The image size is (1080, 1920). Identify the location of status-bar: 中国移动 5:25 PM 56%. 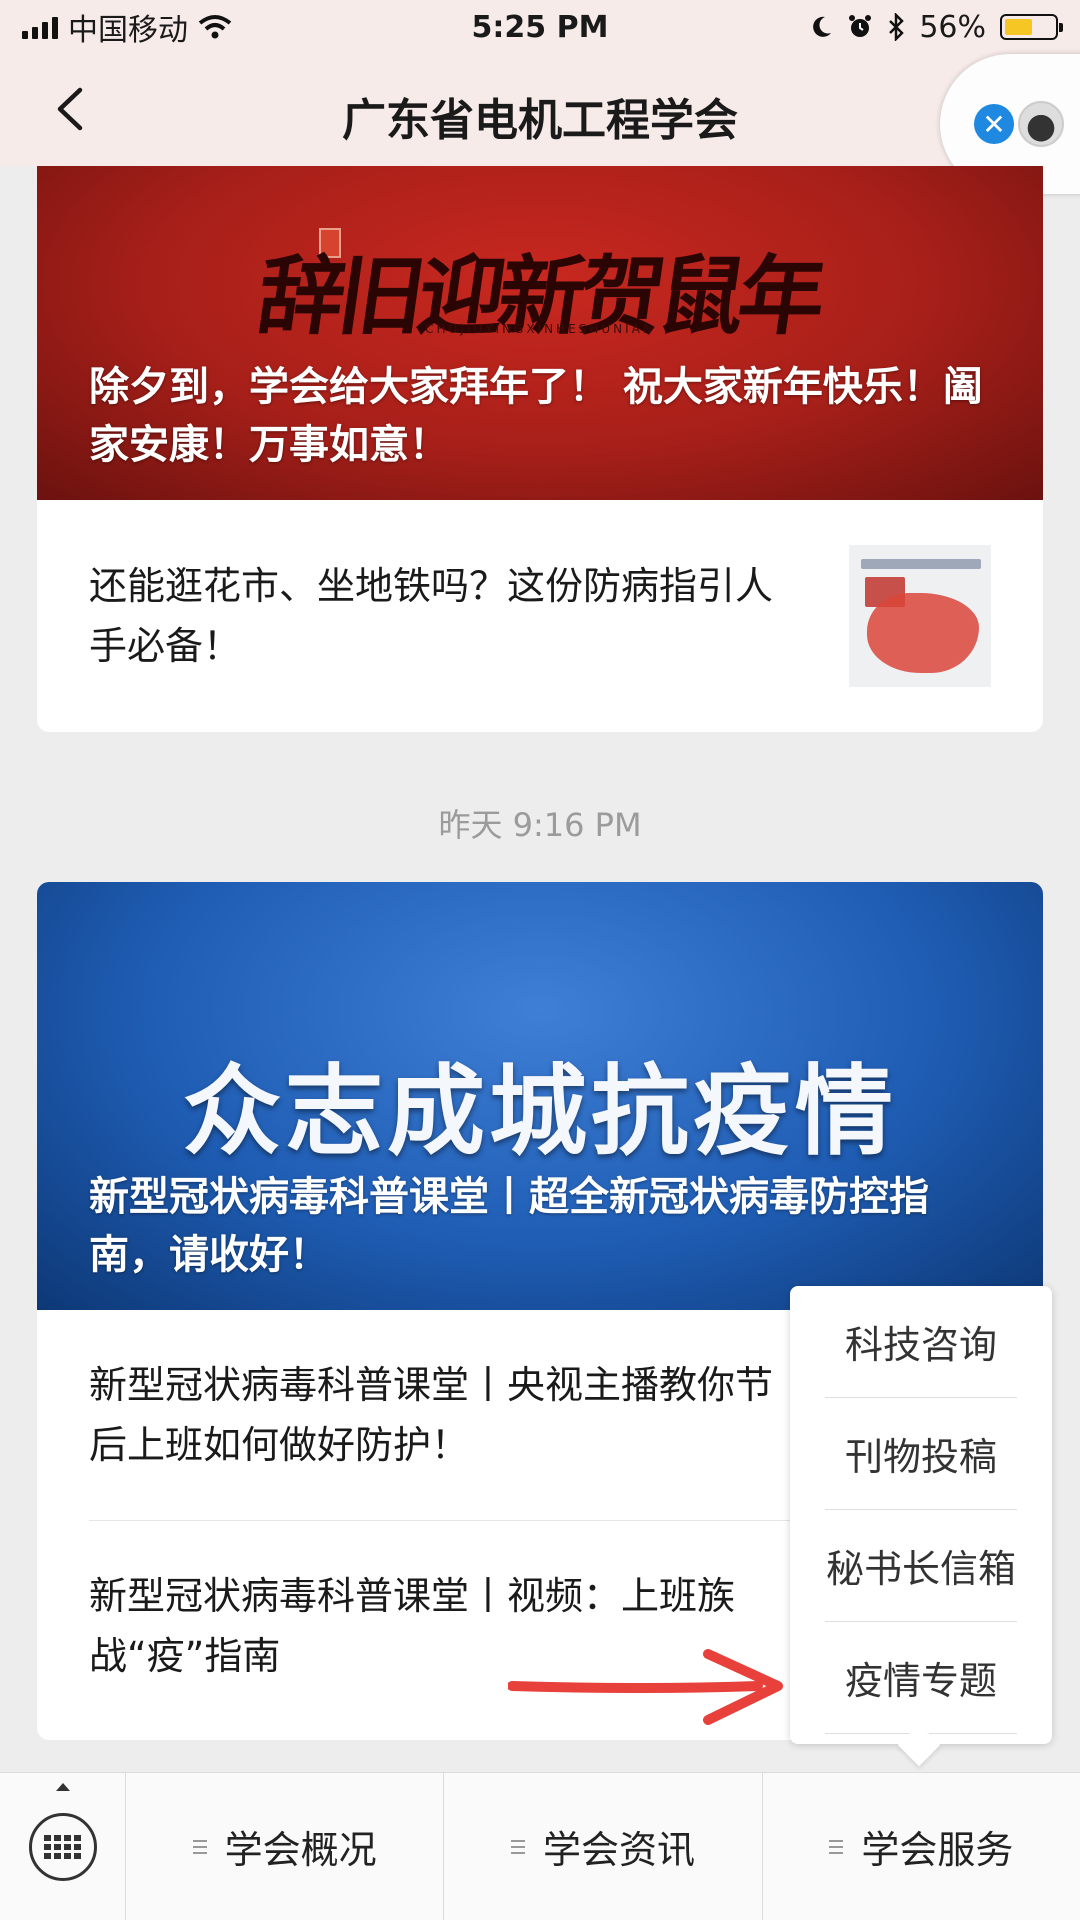
(540, 27).